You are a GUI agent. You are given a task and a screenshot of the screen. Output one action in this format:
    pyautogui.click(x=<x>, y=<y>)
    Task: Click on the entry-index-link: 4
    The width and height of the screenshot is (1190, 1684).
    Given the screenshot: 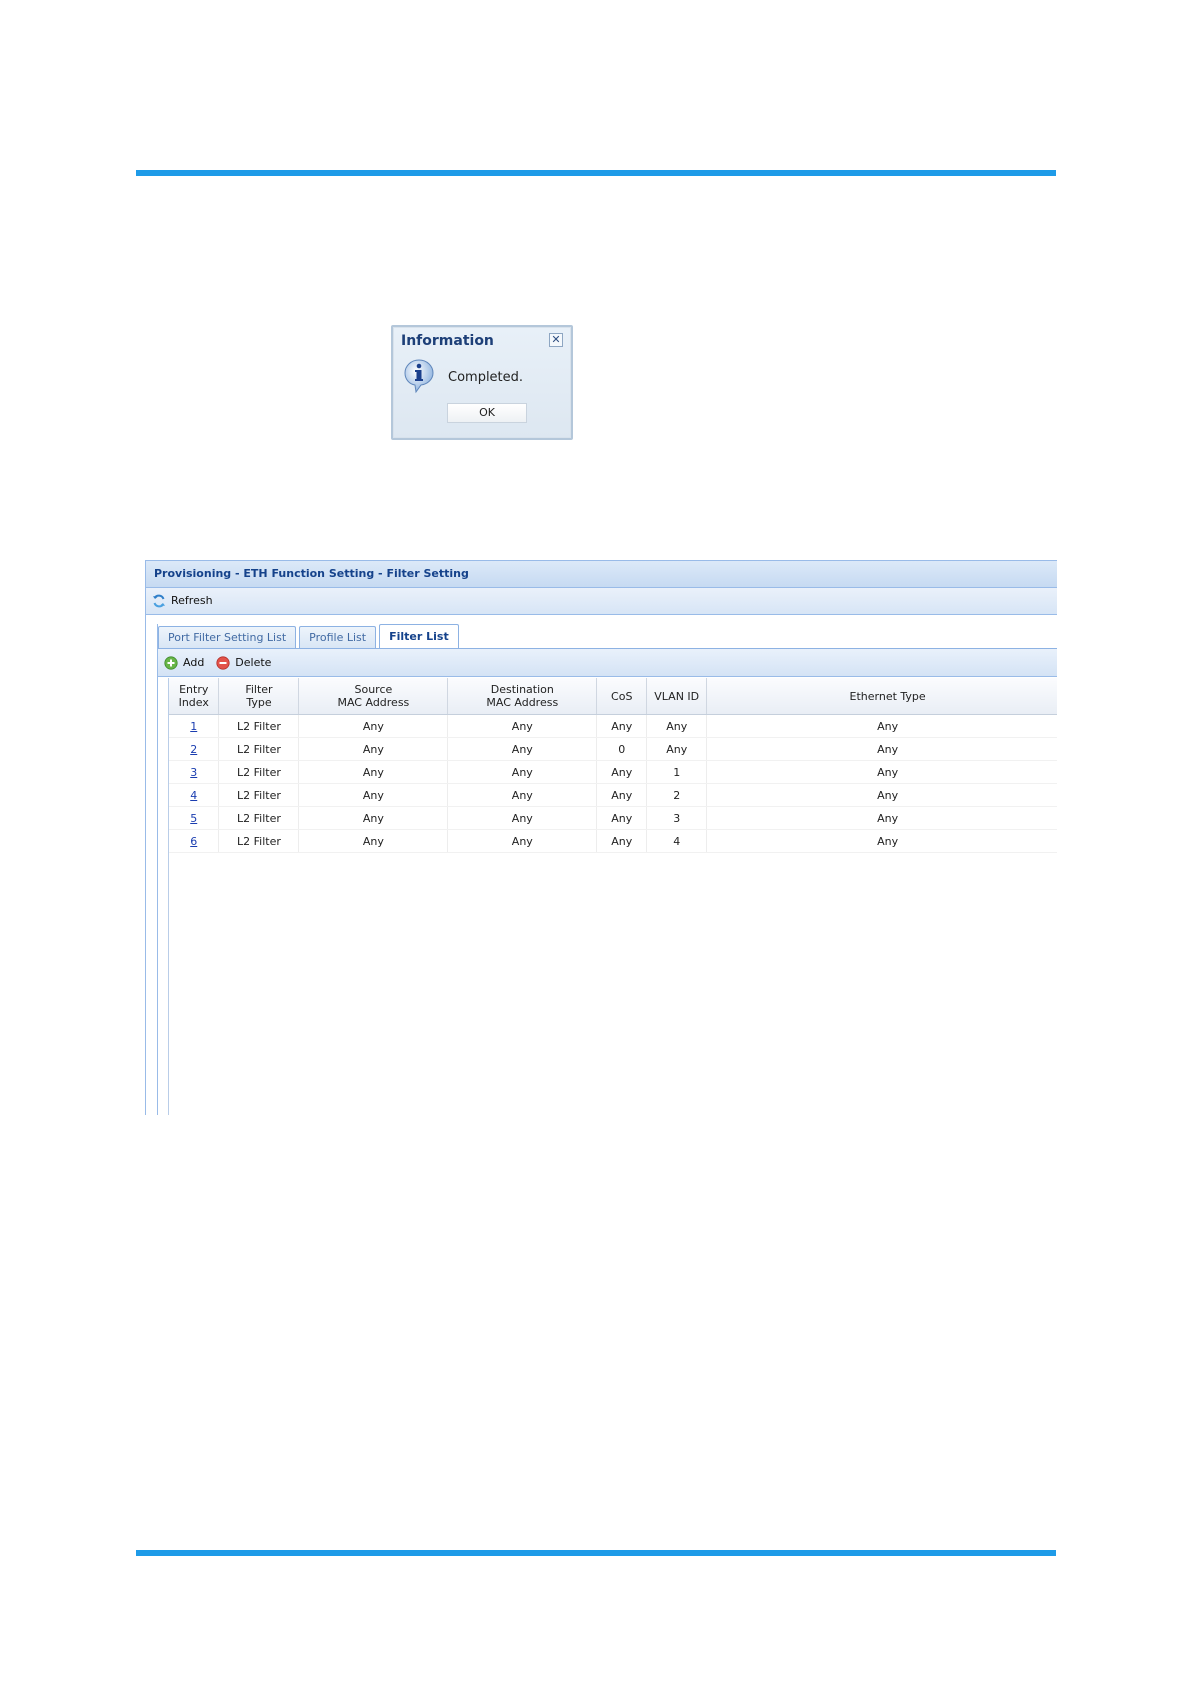 What is the action you would take?
    pyautogui.click(x=193, y=795)
    